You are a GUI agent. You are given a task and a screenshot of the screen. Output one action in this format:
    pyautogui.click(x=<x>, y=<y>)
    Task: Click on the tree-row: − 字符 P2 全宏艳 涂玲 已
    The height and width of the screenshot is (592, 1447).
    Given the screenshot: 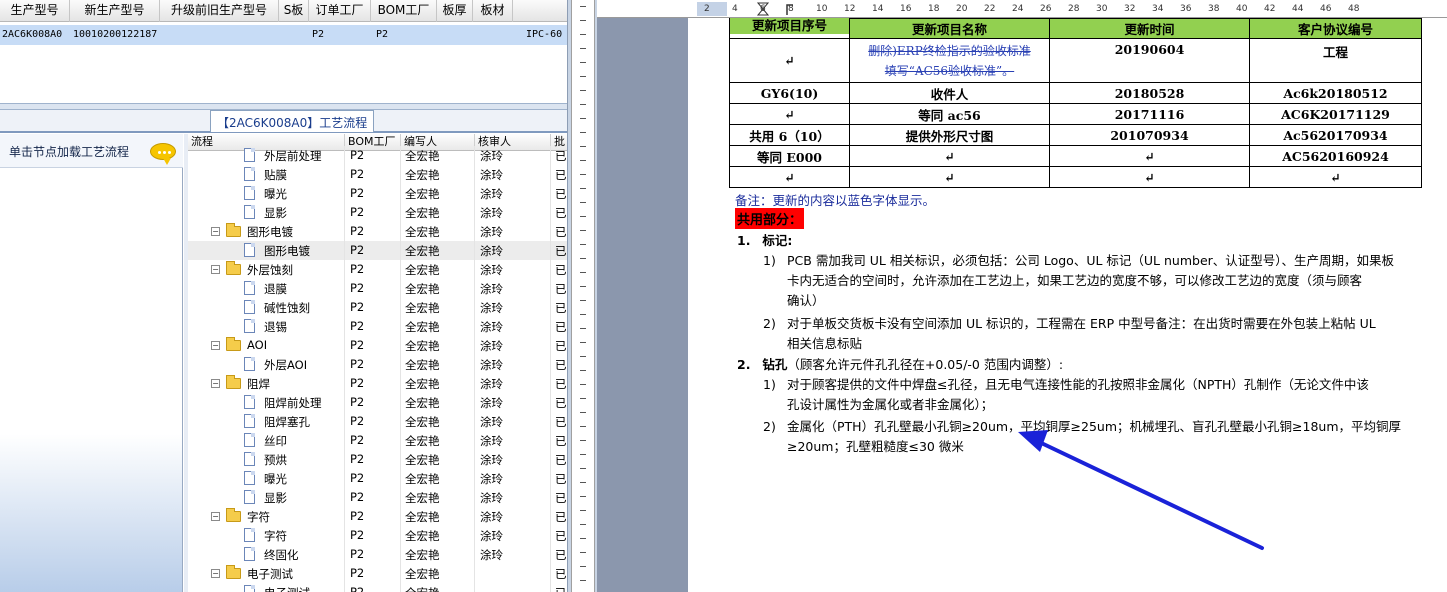 What is the action you would take?
    pyautogui.click(x=377, y=516)
    